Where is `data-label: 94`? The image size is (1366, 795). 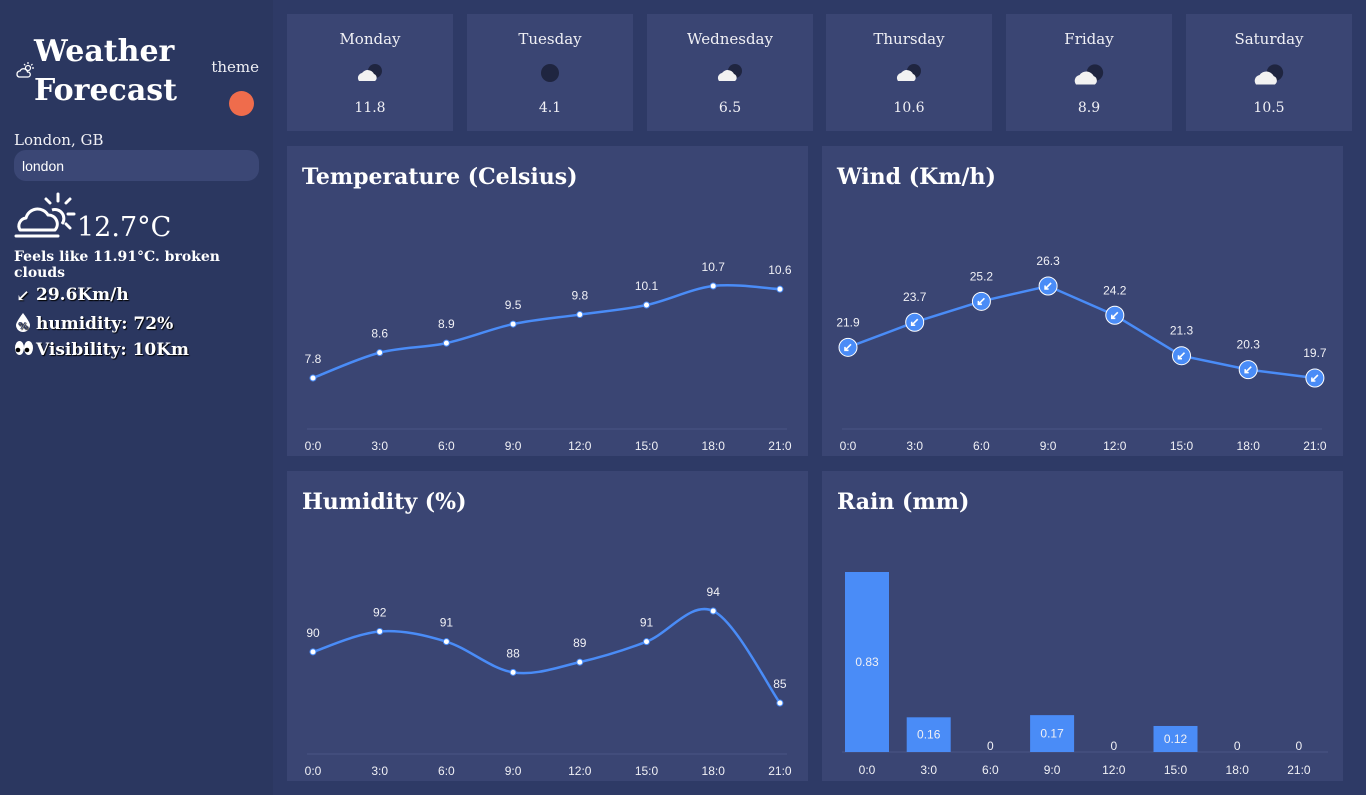
data-label: 94 is located at coordinates (714, 592).